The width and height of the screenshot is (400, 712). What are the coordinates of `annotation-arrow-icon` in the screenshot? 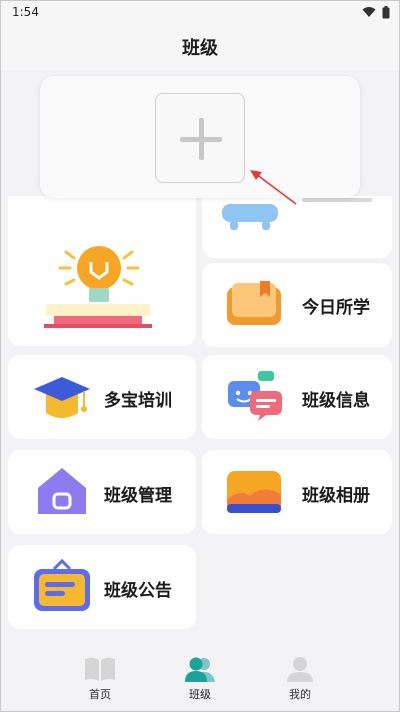 It's located at (273, 187).